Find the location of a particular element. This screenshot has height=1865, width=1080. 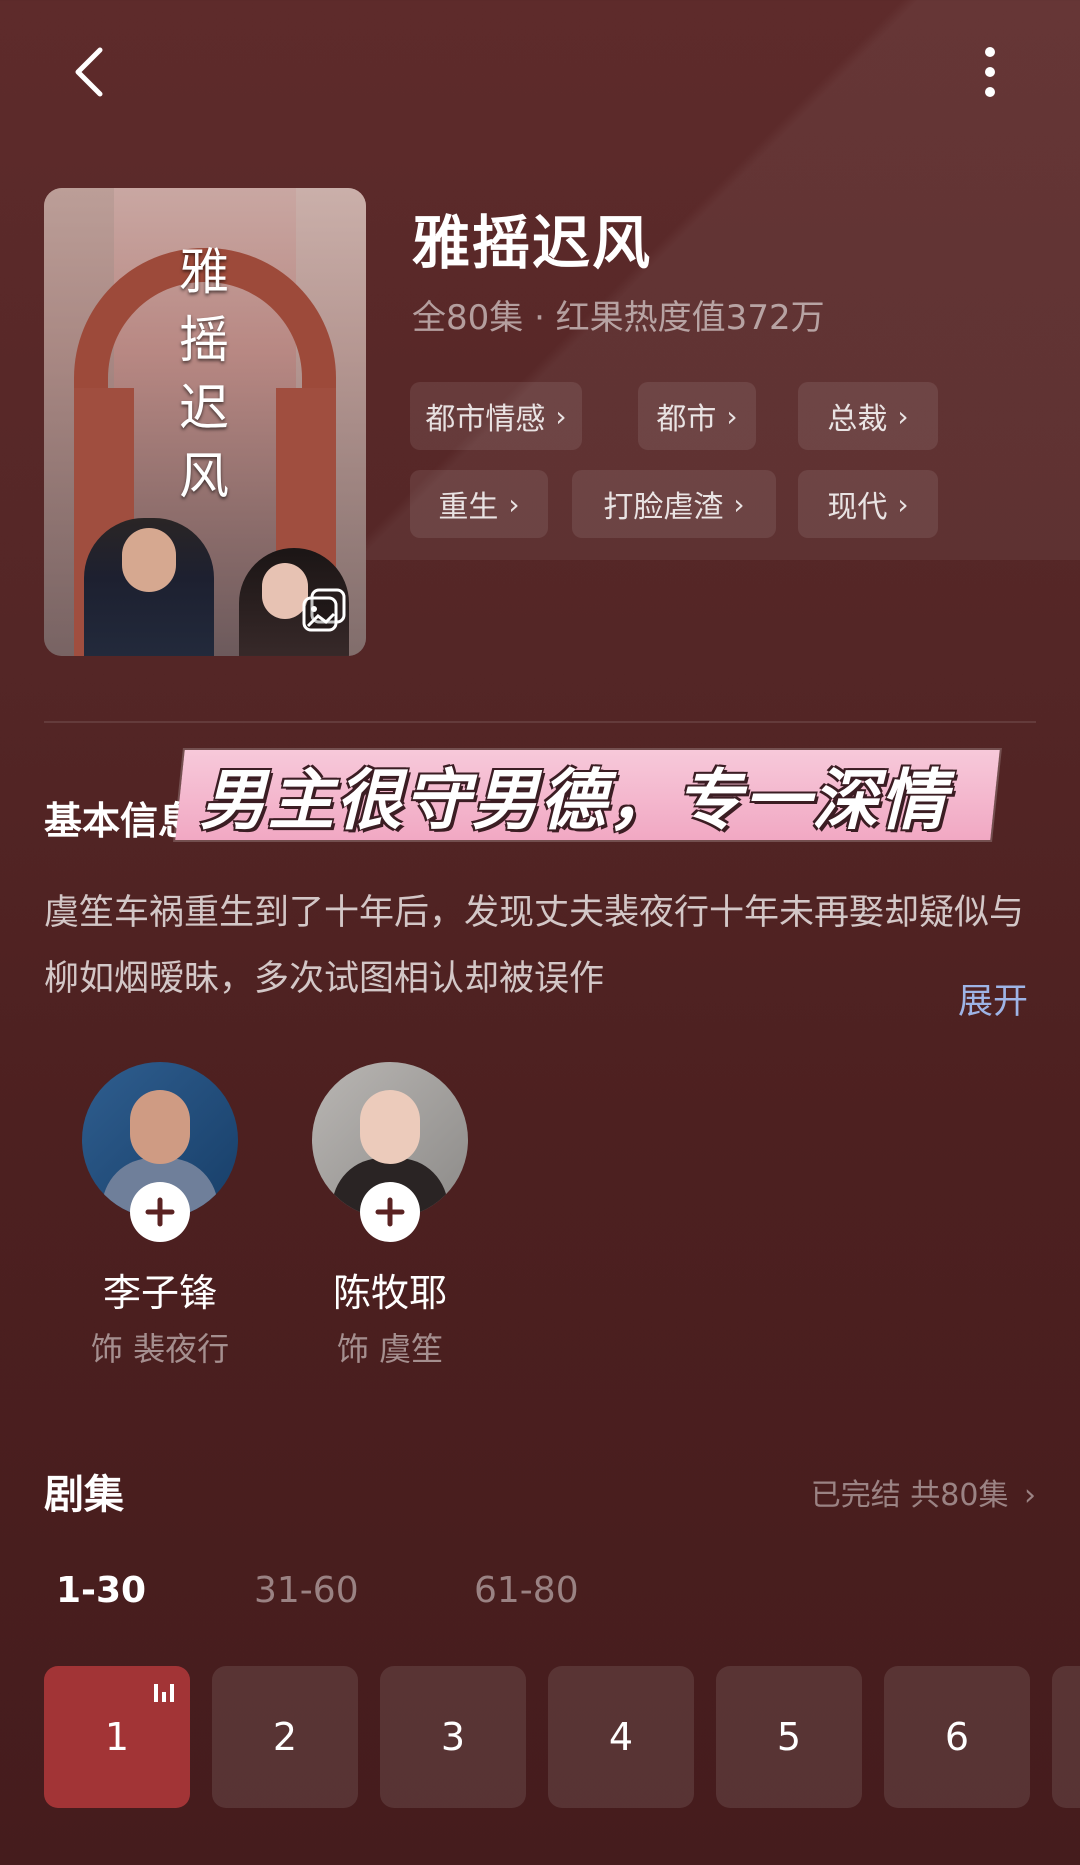

actor-role: 饰 裴夜行 is located at coordinates (160, 1349).